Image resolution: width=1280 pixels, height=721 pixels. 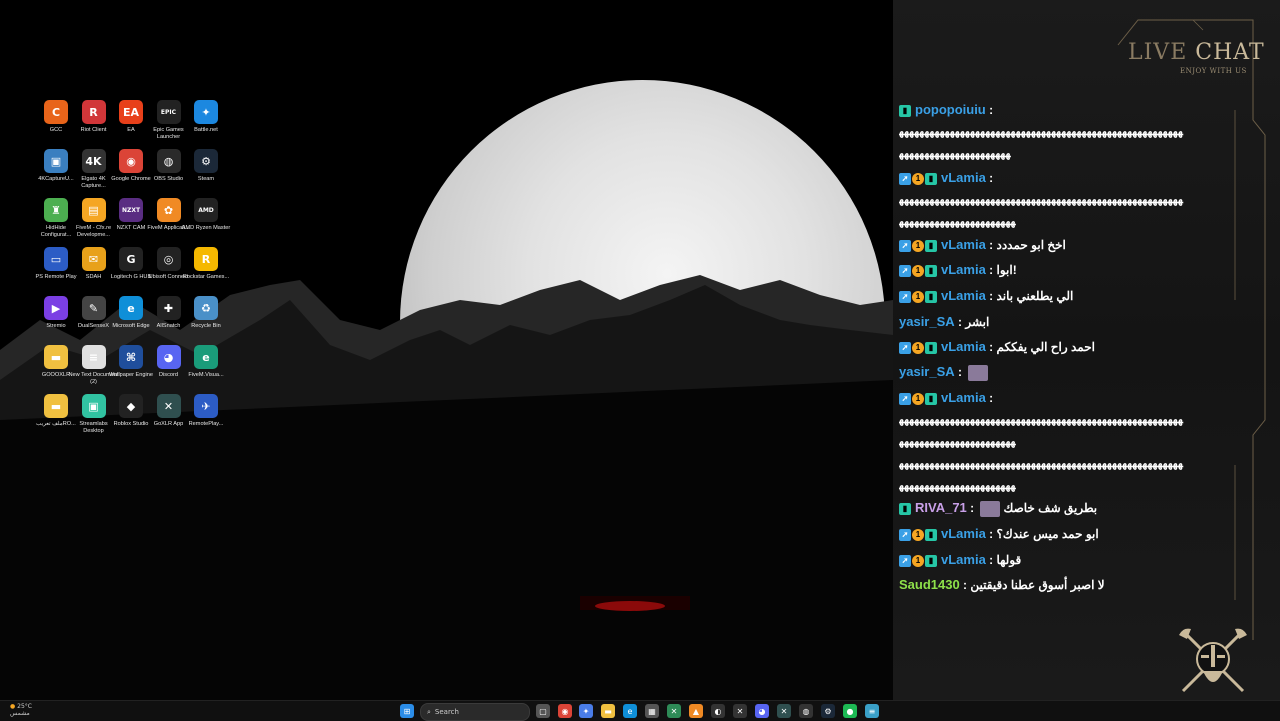 What do you see at coordinates (206, 112) in the screenshot?
I see `app-icon: ✦` at bounding box center [206, 112].